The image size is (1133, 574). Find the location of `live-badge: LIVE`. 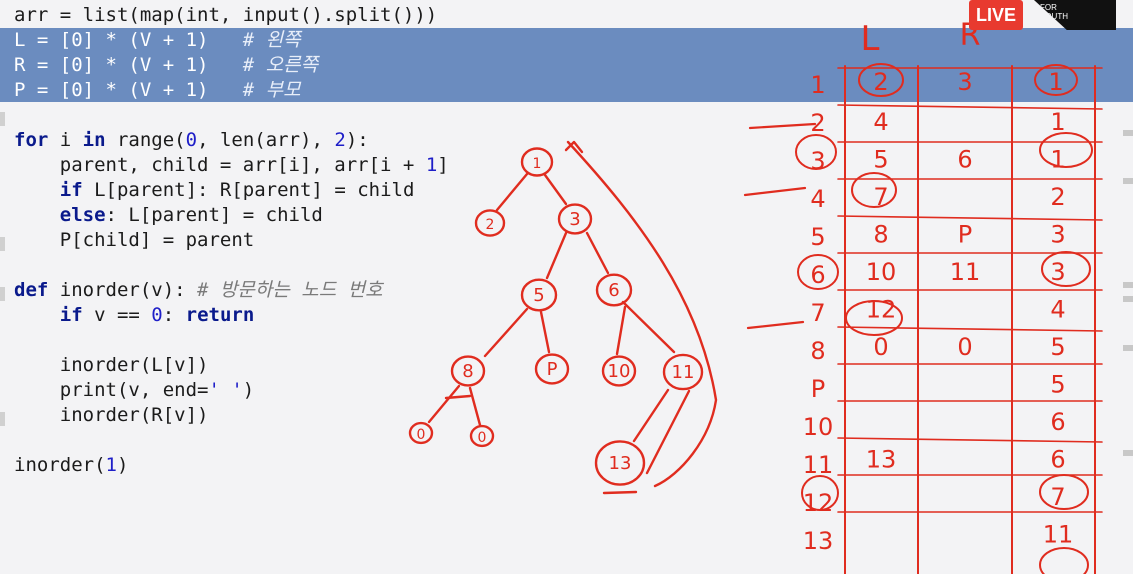

live-badge: LIVE is located at coordinates (996, 15).